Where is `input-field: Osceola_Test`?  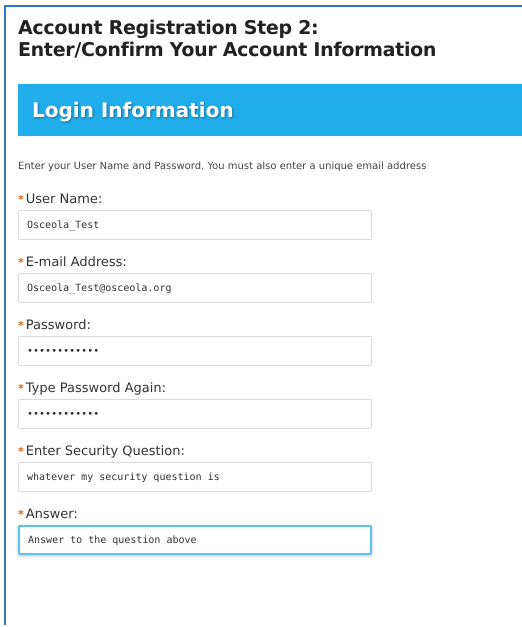 input-field: Osceola_Test is located at coordinates (195, 225).